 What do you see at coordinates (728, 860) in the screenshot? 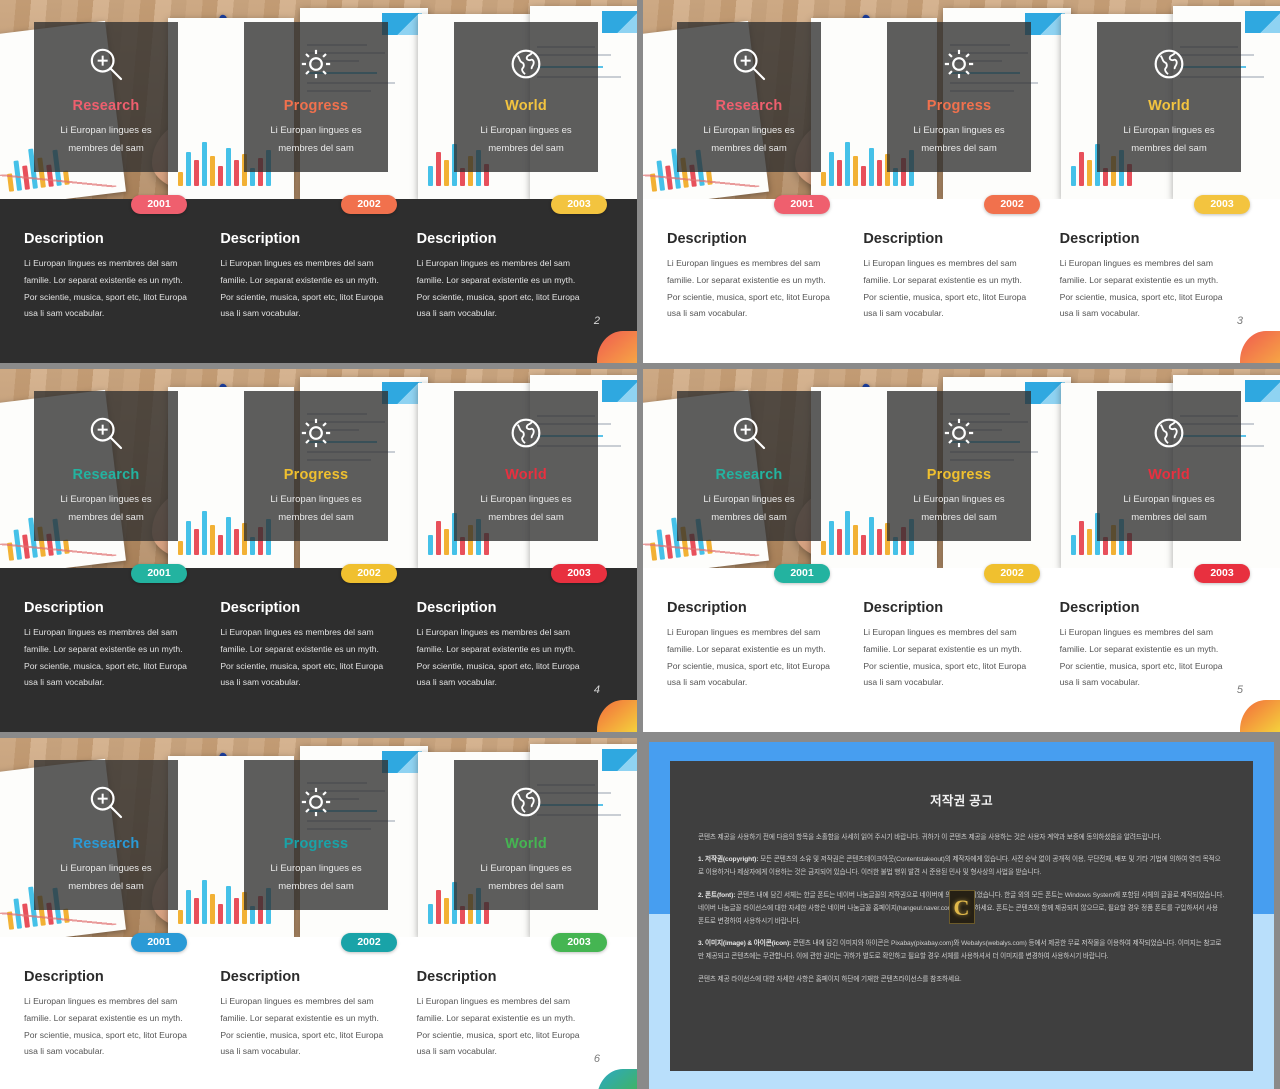
I see `clause-label: 1. 저작권(copyright):` at bounding box center [728, 860].